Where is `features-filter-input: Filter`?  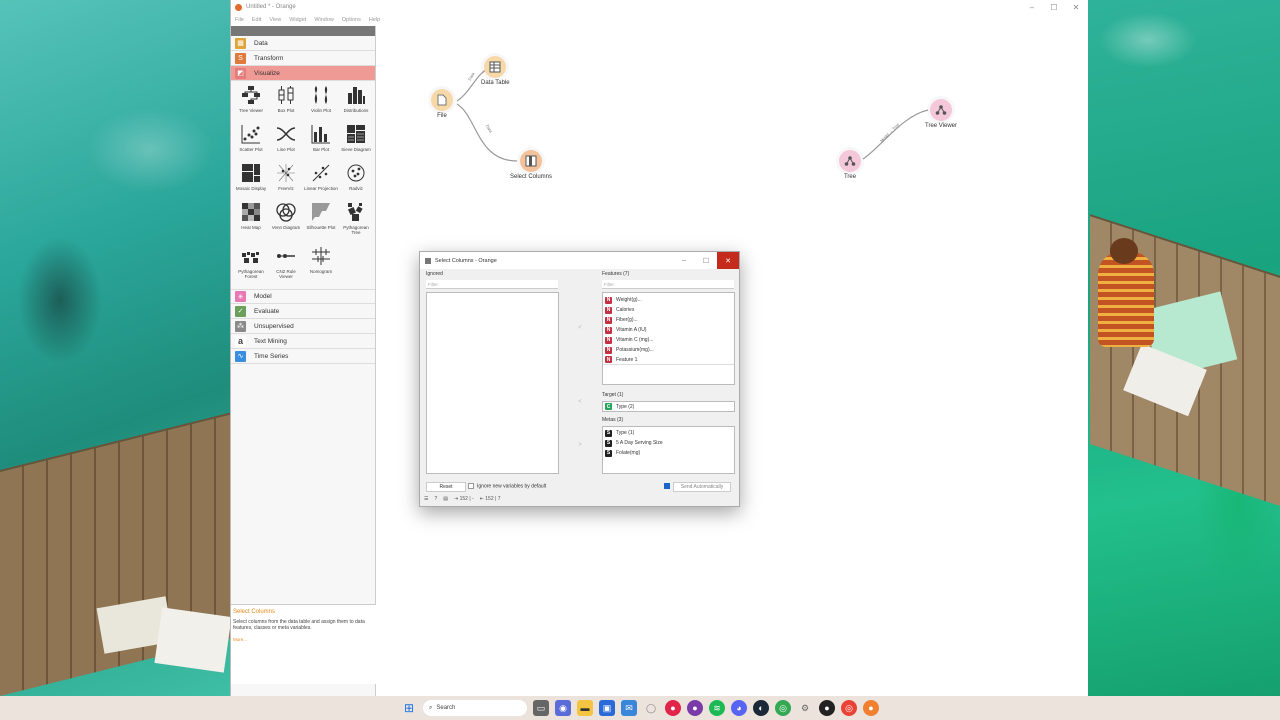 features-filter-input: Filter is located at coordinates (668, 284).